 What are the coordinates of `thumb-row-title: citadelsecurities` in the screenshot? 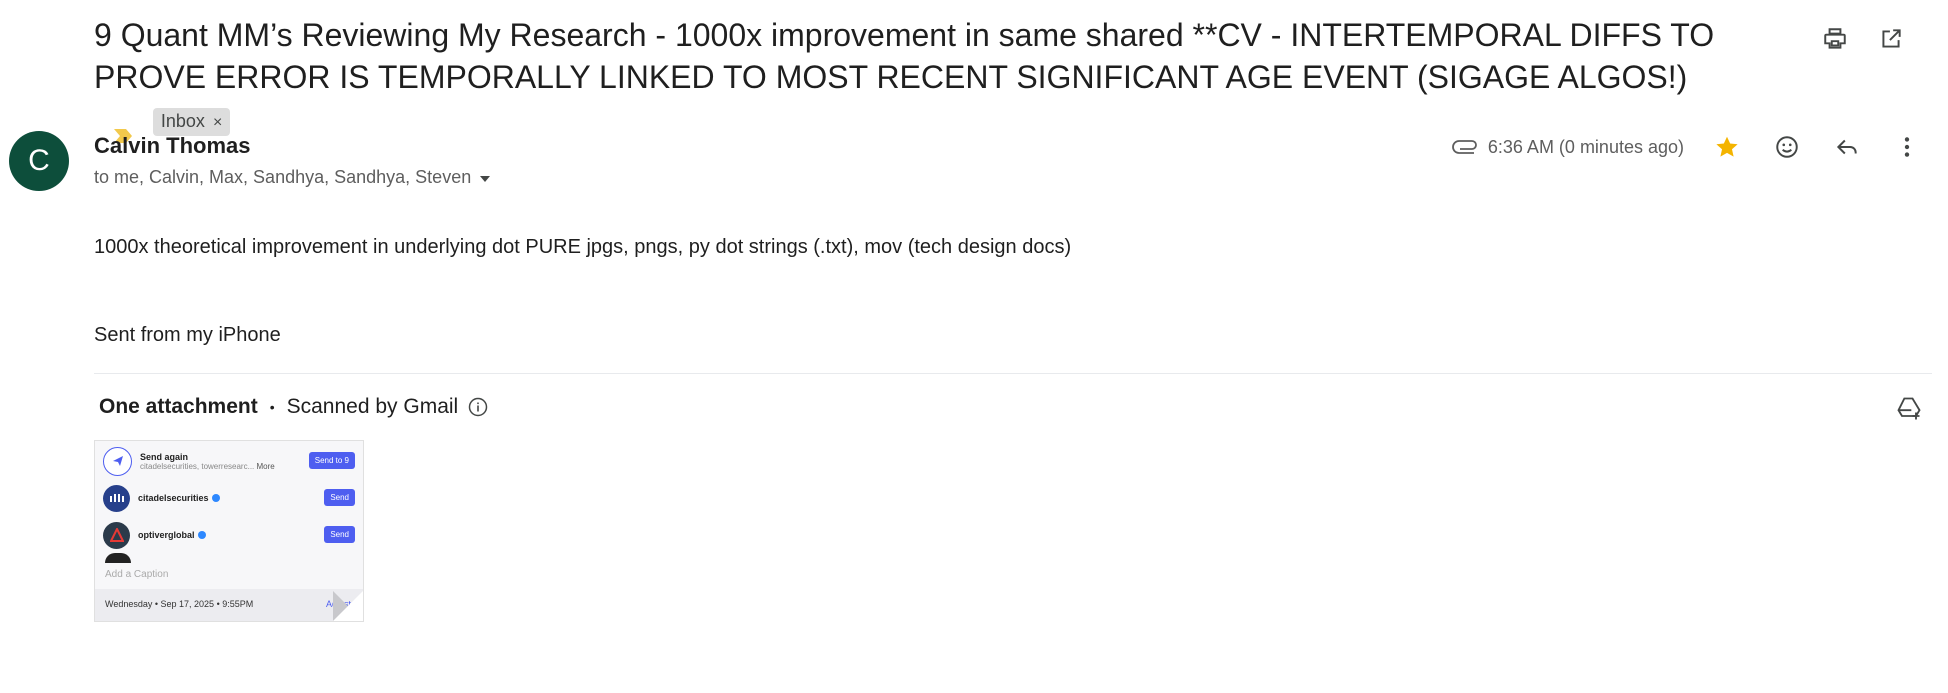 It's located at (173, 498).